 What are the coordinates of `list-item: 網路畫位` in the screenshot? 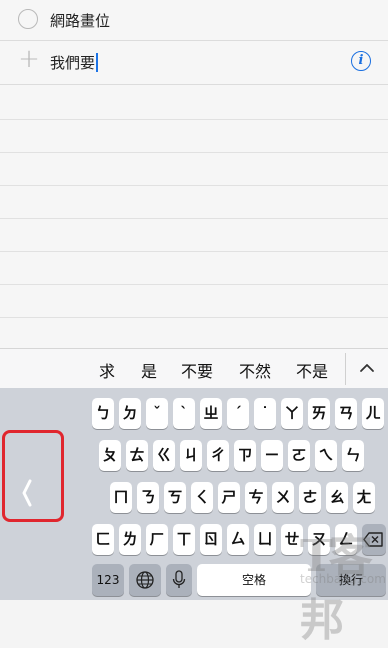 It's located at (194, 20).